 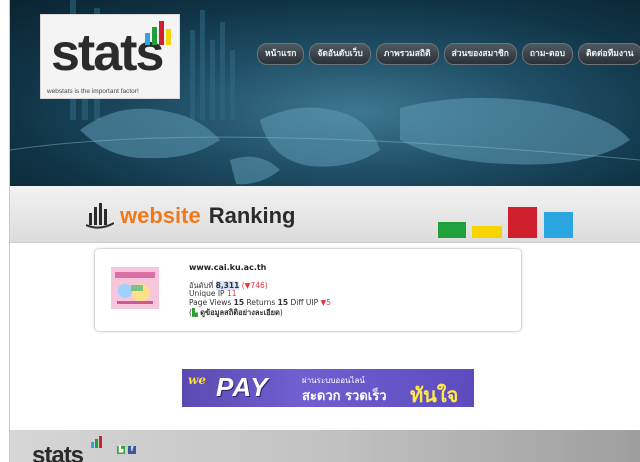 I want to click on thumbnail-image, so click(x=135, y=288).